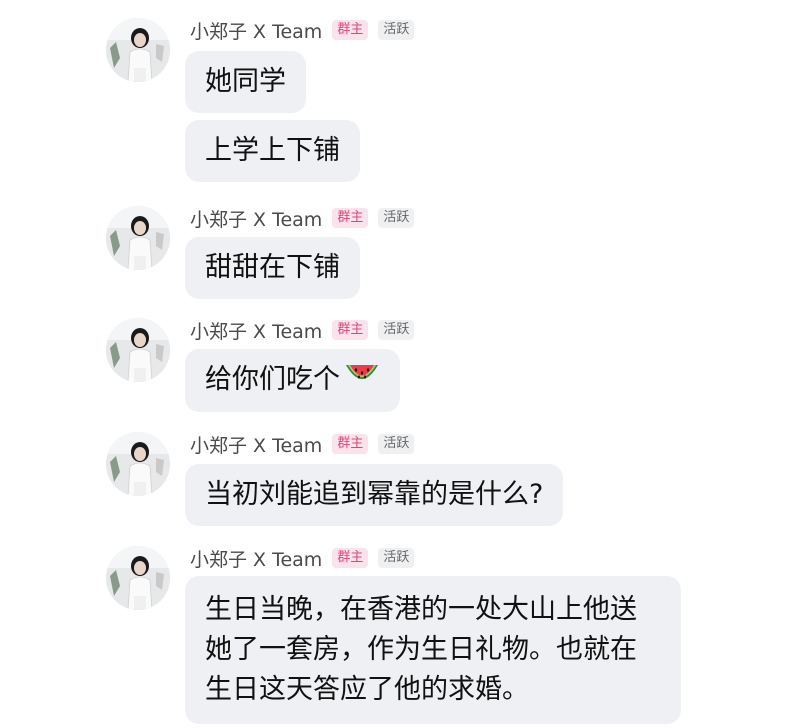 This screenshot has height=728, width=800. I want to click on message-bubble: 上学上下铺, so click(272, 151).